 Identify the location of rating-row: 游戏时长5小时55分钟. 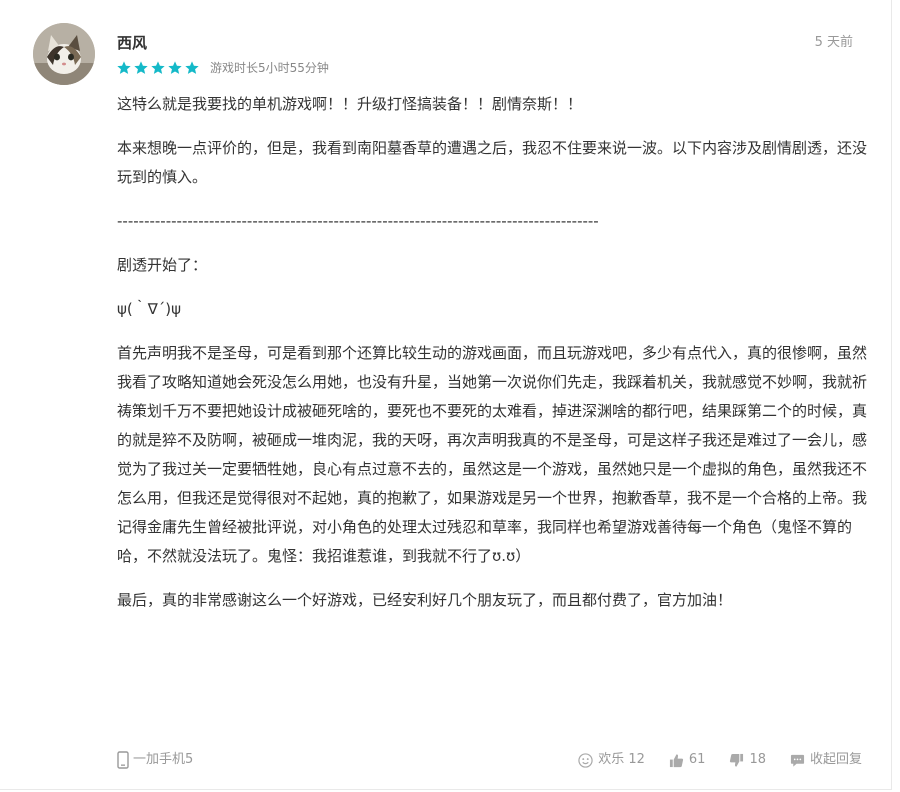
(222, 68).